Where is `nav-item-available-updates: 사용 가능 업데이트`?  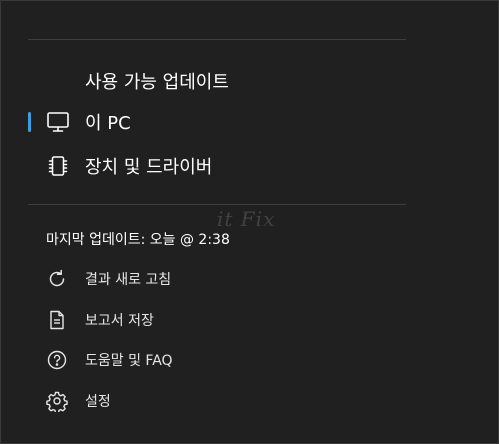
nav-item-available-updates: 사용 가능 업데이트 is located at coordinates (217, 81).